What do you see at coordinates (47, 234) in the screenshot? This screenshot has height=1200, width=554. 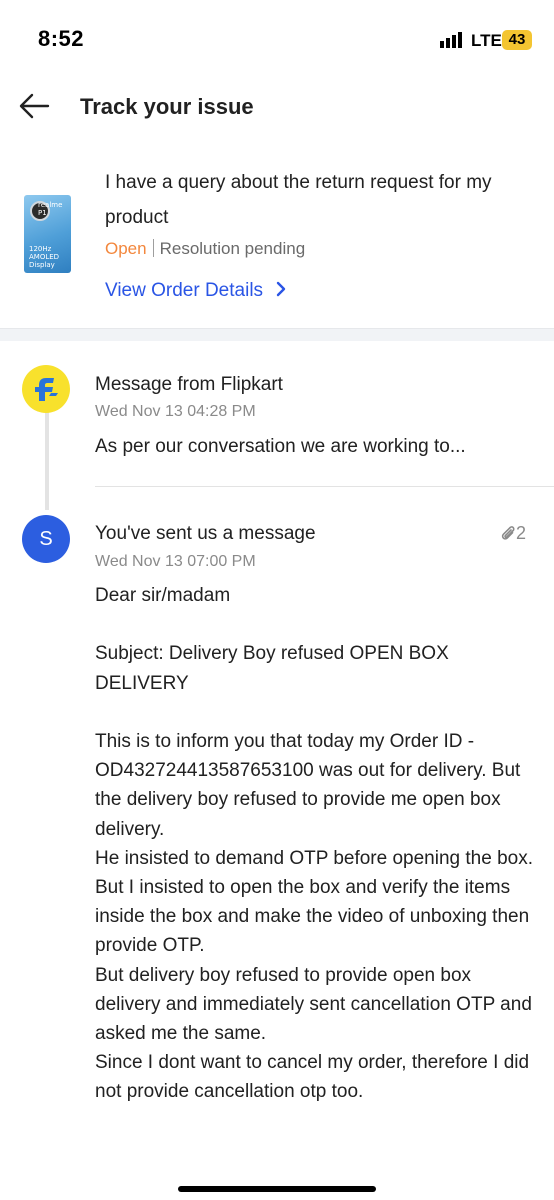 I see `product-image: realme P1 120Hz AMOLED Display` at bounding box center [47, 234].